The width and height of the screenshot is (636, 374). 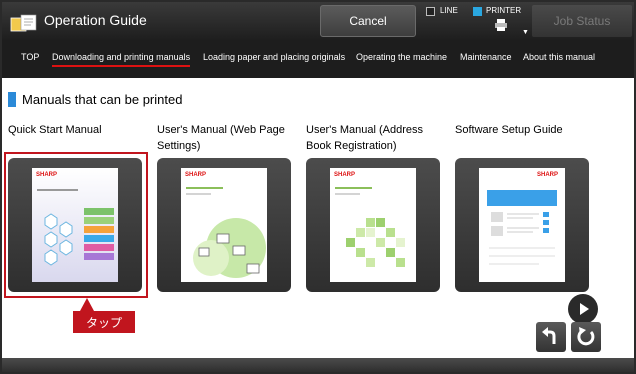 I want to click on manual-tile-software-setup: SHARP, so click(x=522, y=225).